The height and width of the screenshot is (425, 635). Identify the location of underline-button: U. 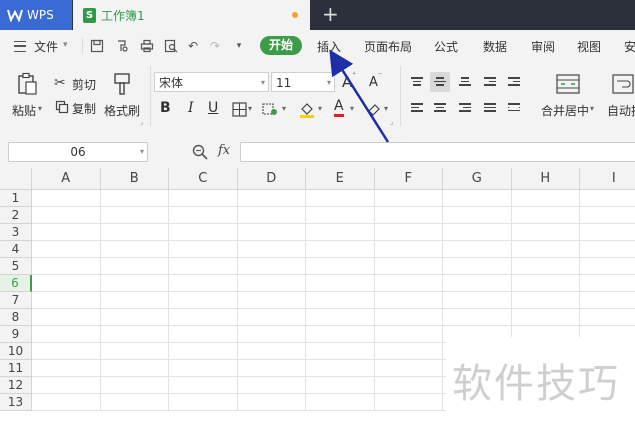
(213, 108).